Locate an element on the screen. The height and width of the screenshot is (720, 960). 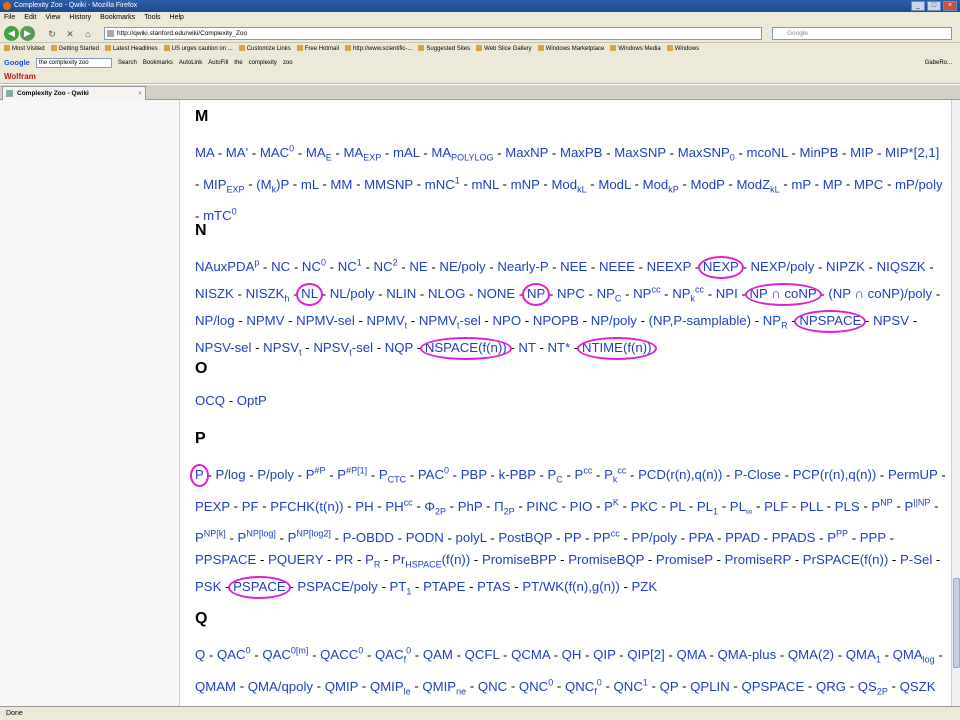
complexity-class-link: NPkcc is located at coordinates (688, 294).